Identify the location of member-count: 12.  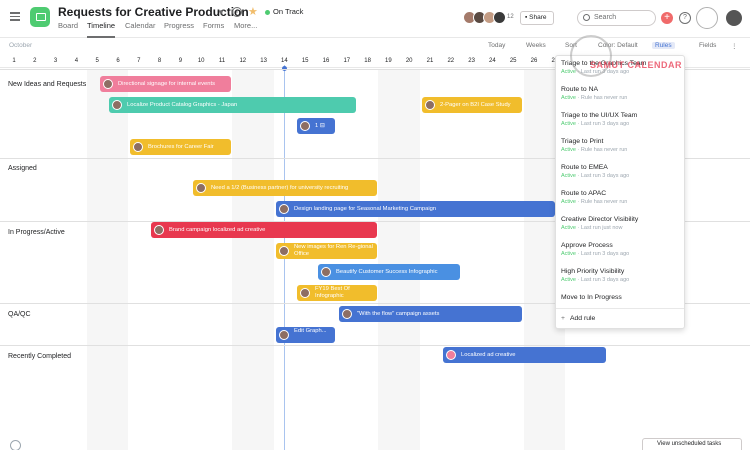
(510, 17).